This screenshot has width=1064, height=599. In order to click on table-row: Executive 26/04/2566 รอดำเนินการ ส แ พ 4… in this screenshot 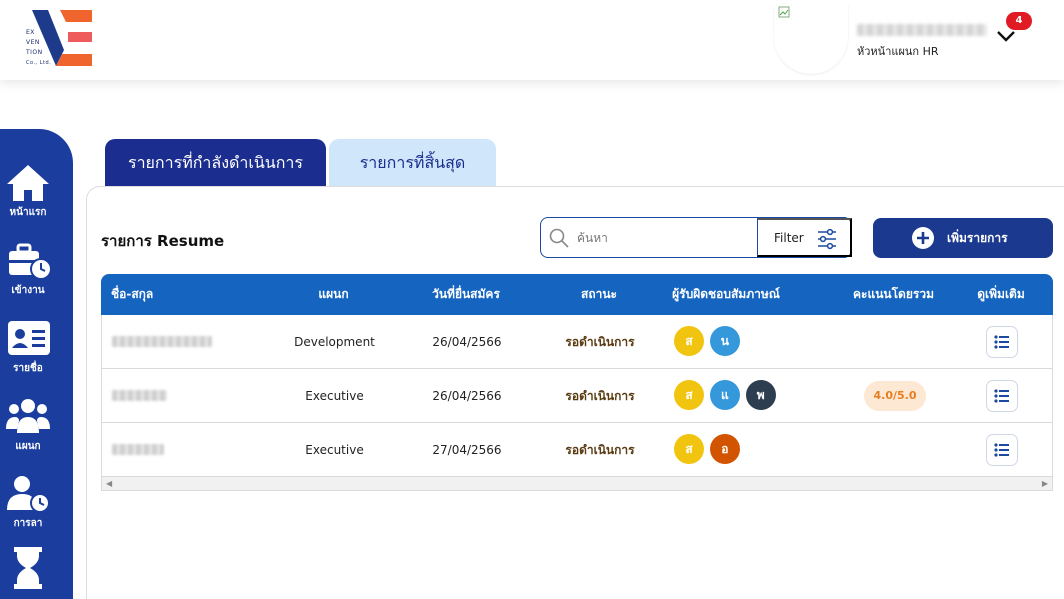, I will do `click(577, 396)`.